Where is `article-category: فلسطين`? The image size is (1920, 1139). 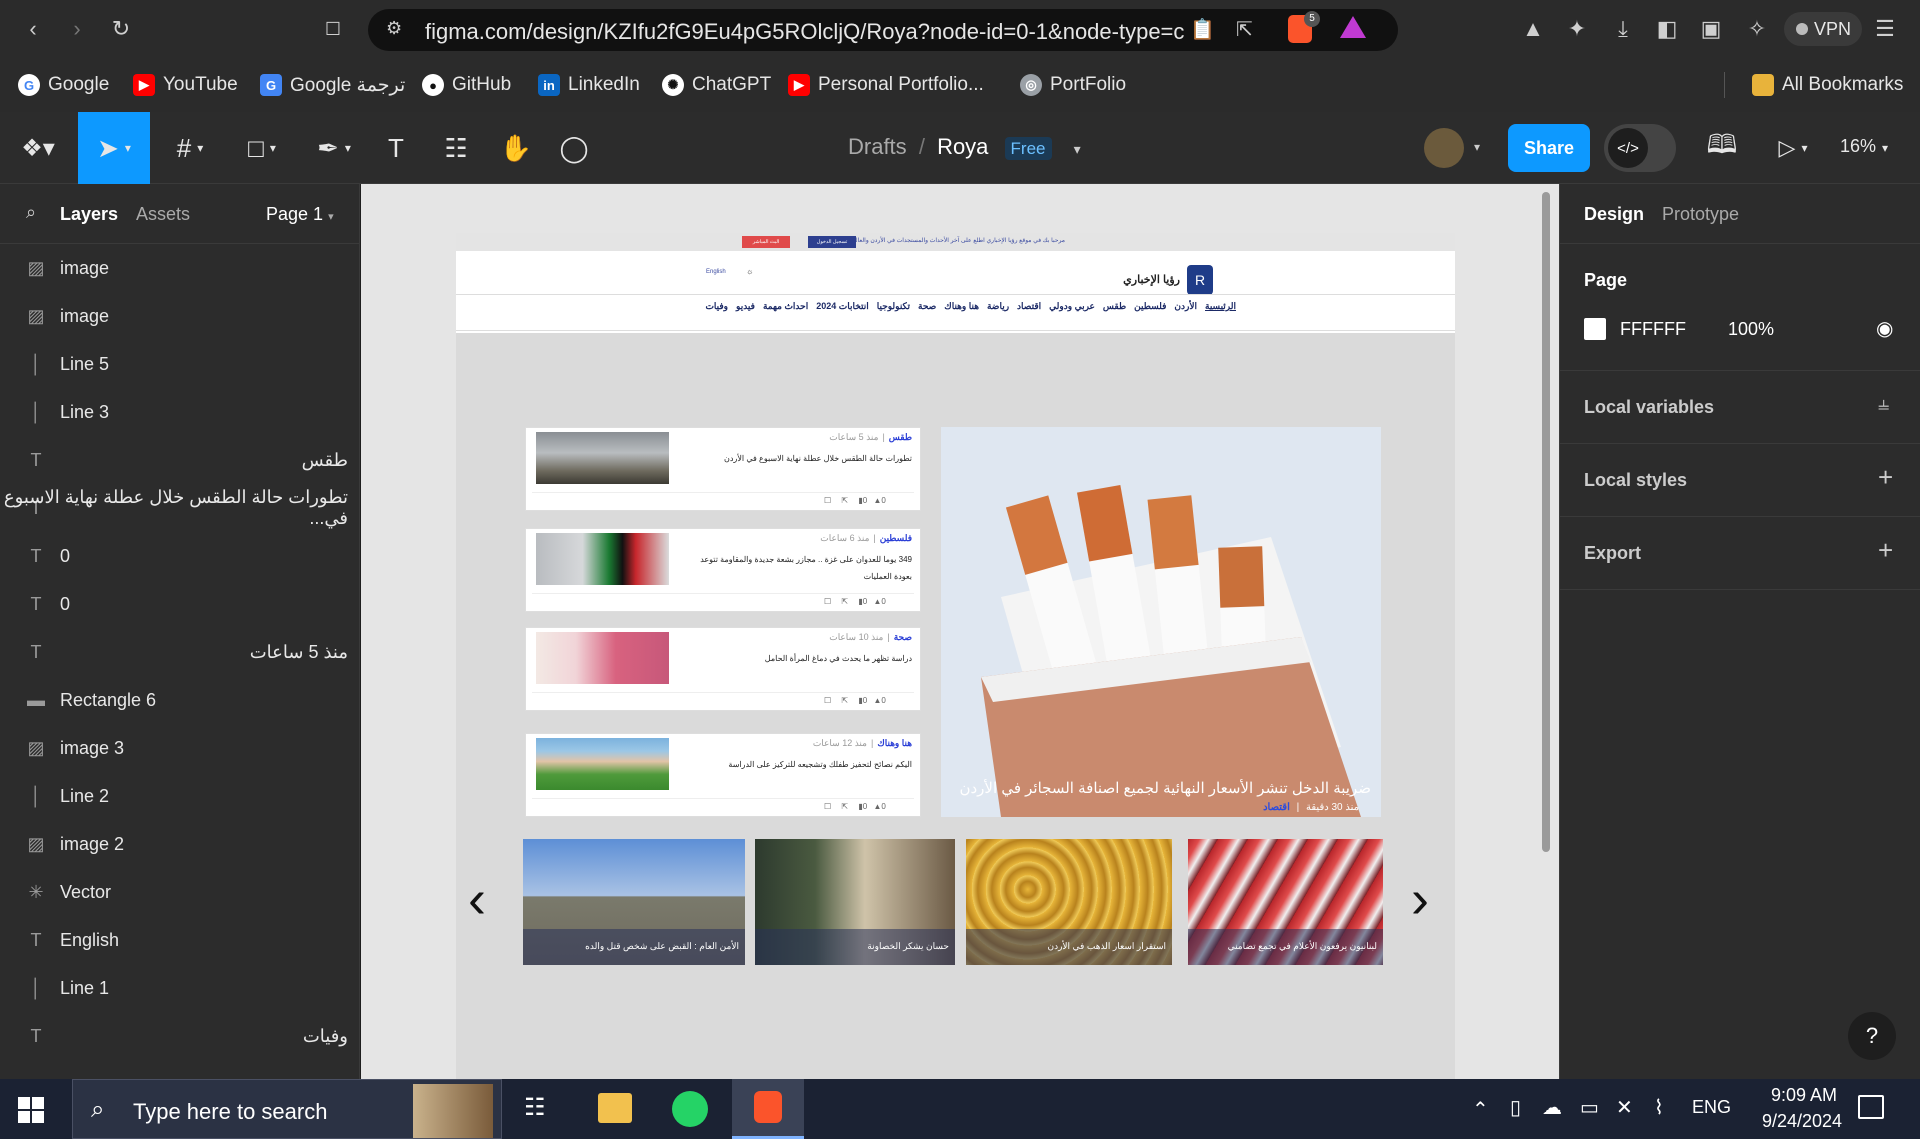
article-category: فلسطين is located at coordinates (896, 538).